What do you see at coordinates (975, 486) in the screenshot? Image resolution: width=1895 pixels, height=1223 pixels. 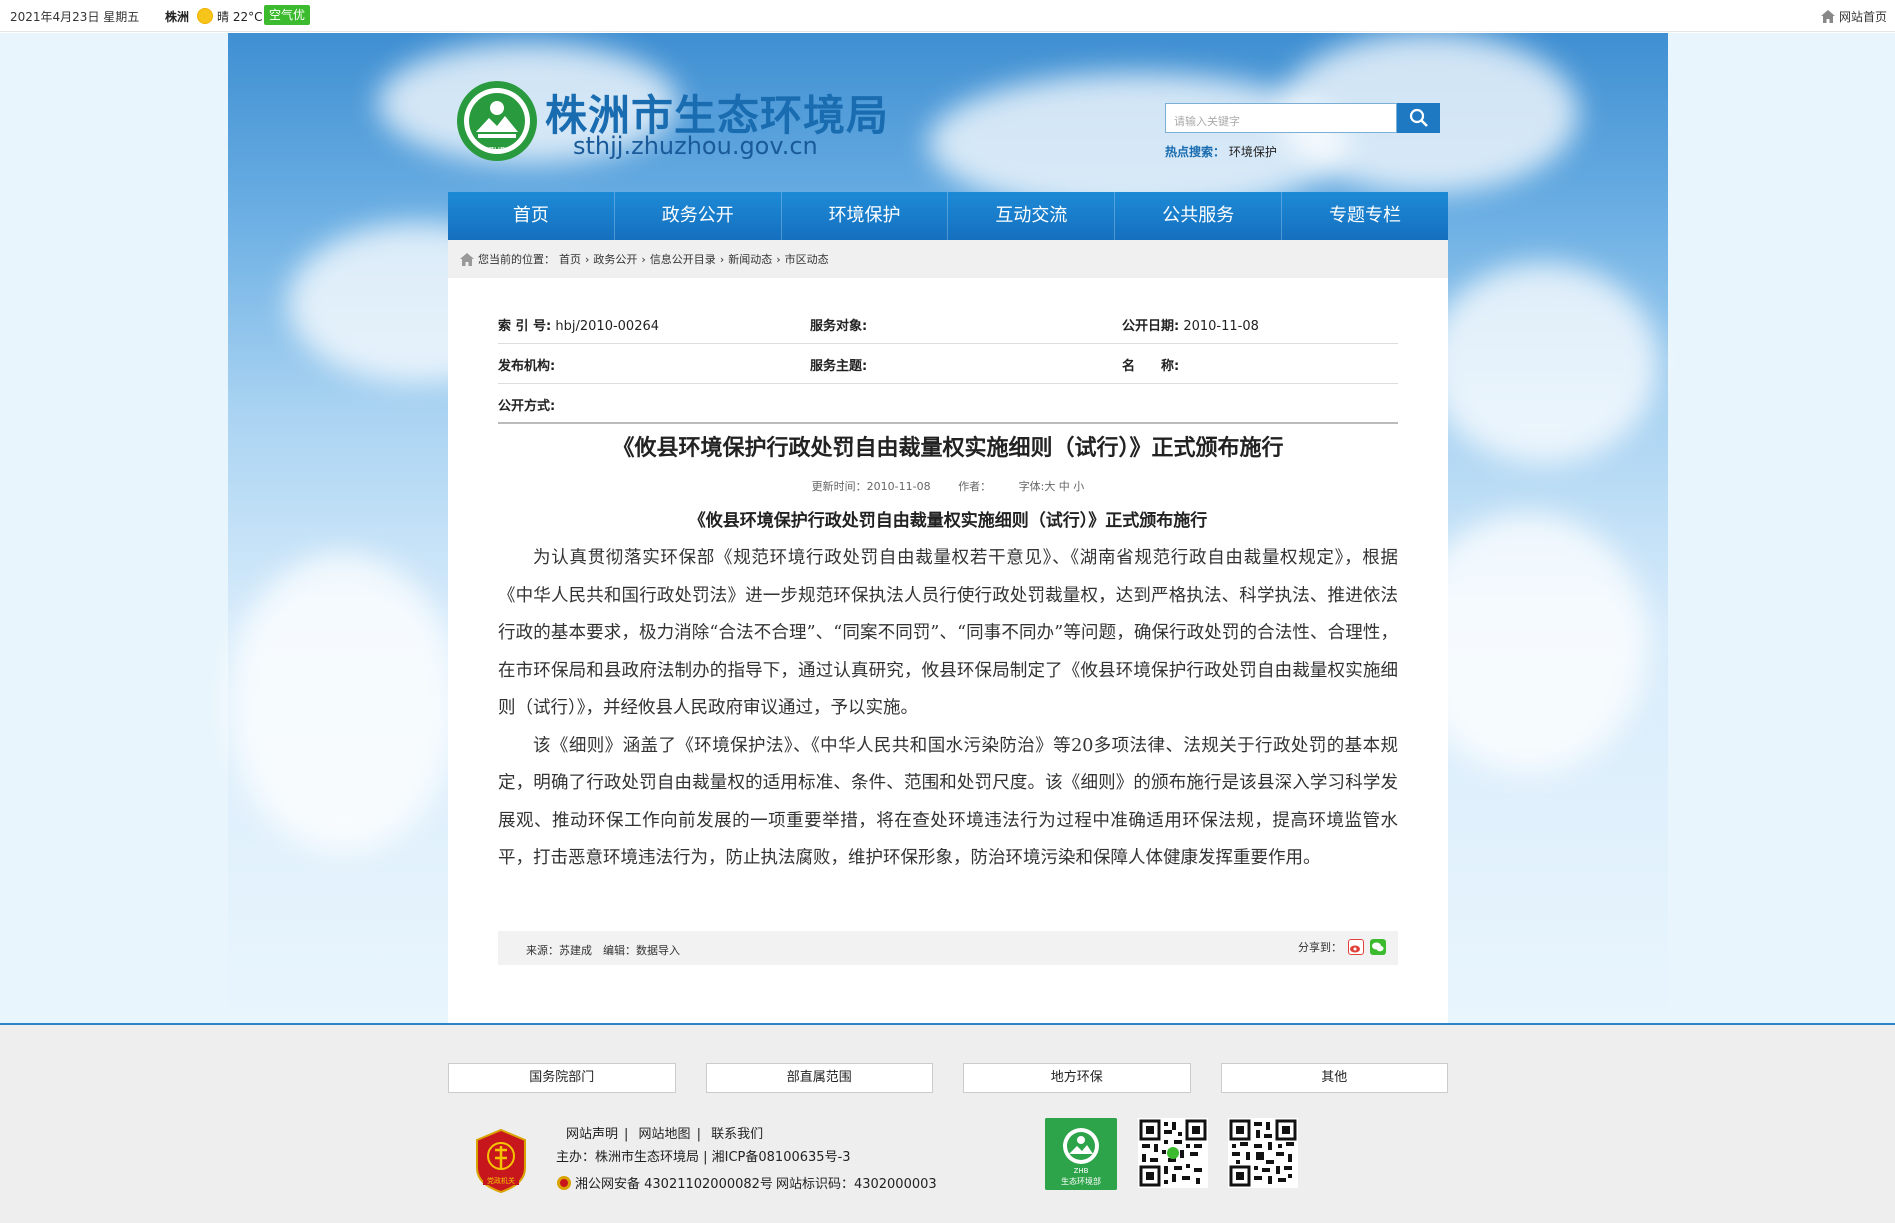 I see `article-author: 作者：` at bounding box center [975, 486].